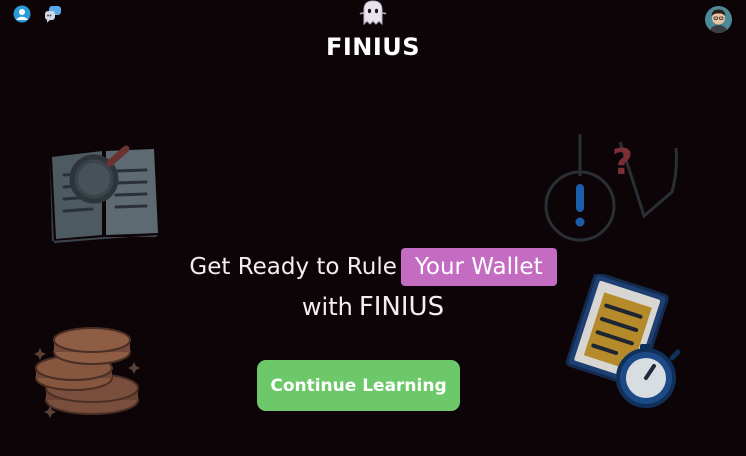  What do you see at coordinates (293, 267) in the screenshot?
I see `headline-prefix: Get Ready to Rule` at bounding box center [293, 267].